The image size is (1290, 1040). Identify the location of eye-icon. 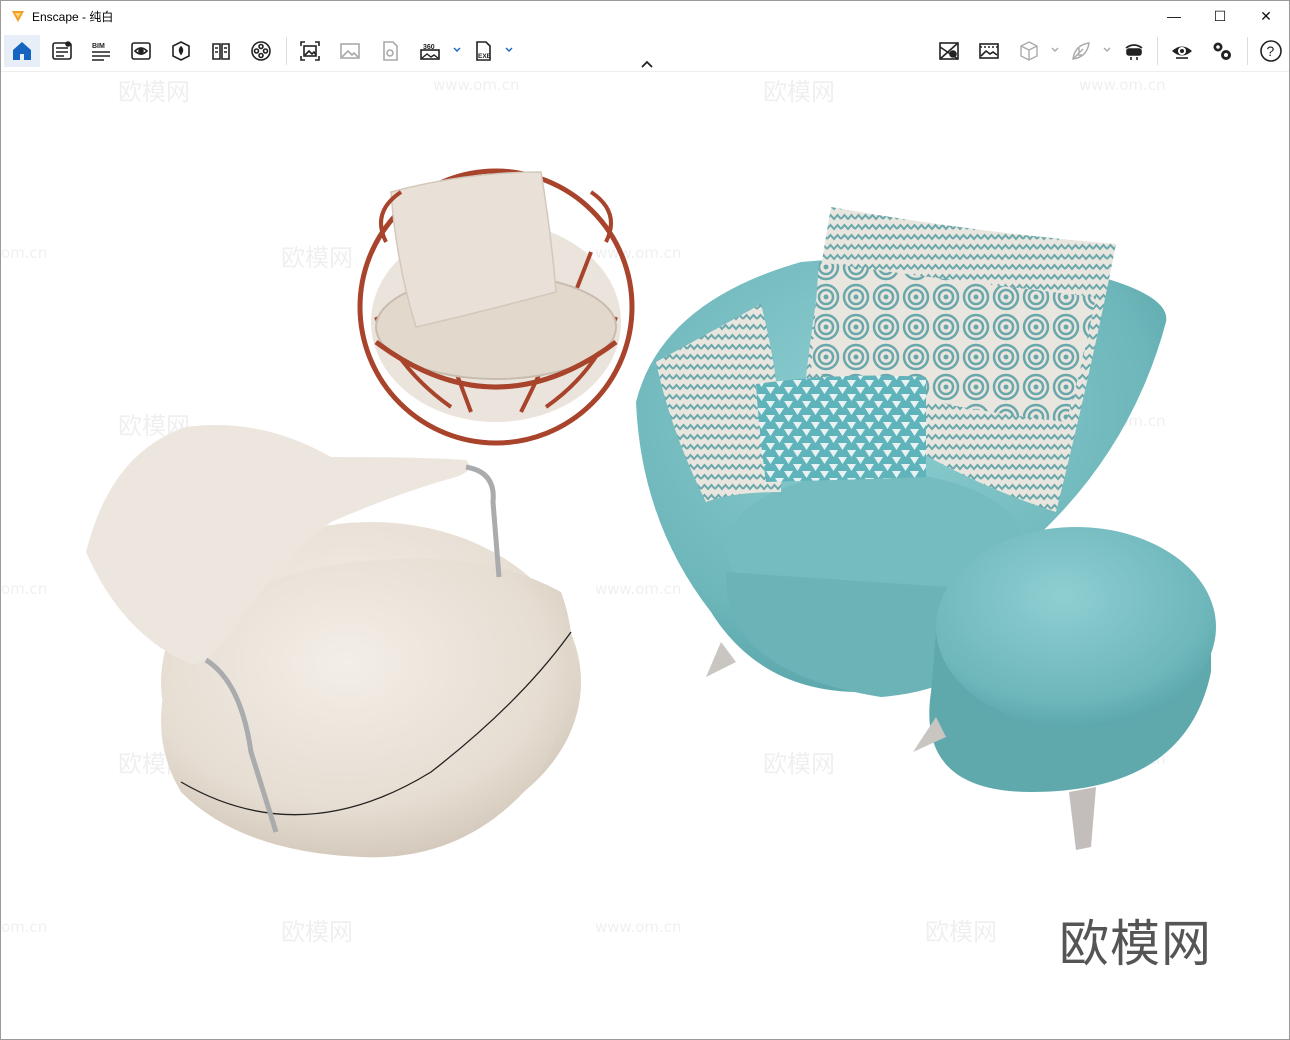
(1182, 52).